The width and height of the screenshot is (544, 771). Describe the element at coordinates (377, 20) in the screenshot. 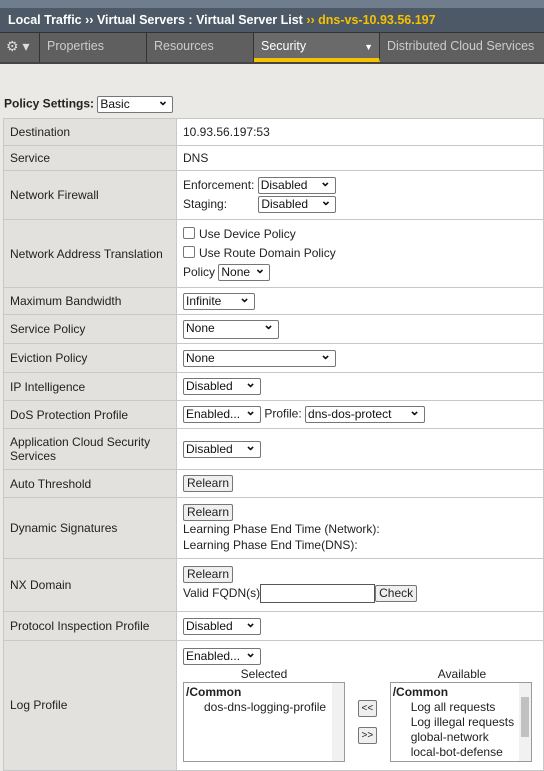

I see `breadcrumb-current: dns-vs-10.93.56.197` at that location.